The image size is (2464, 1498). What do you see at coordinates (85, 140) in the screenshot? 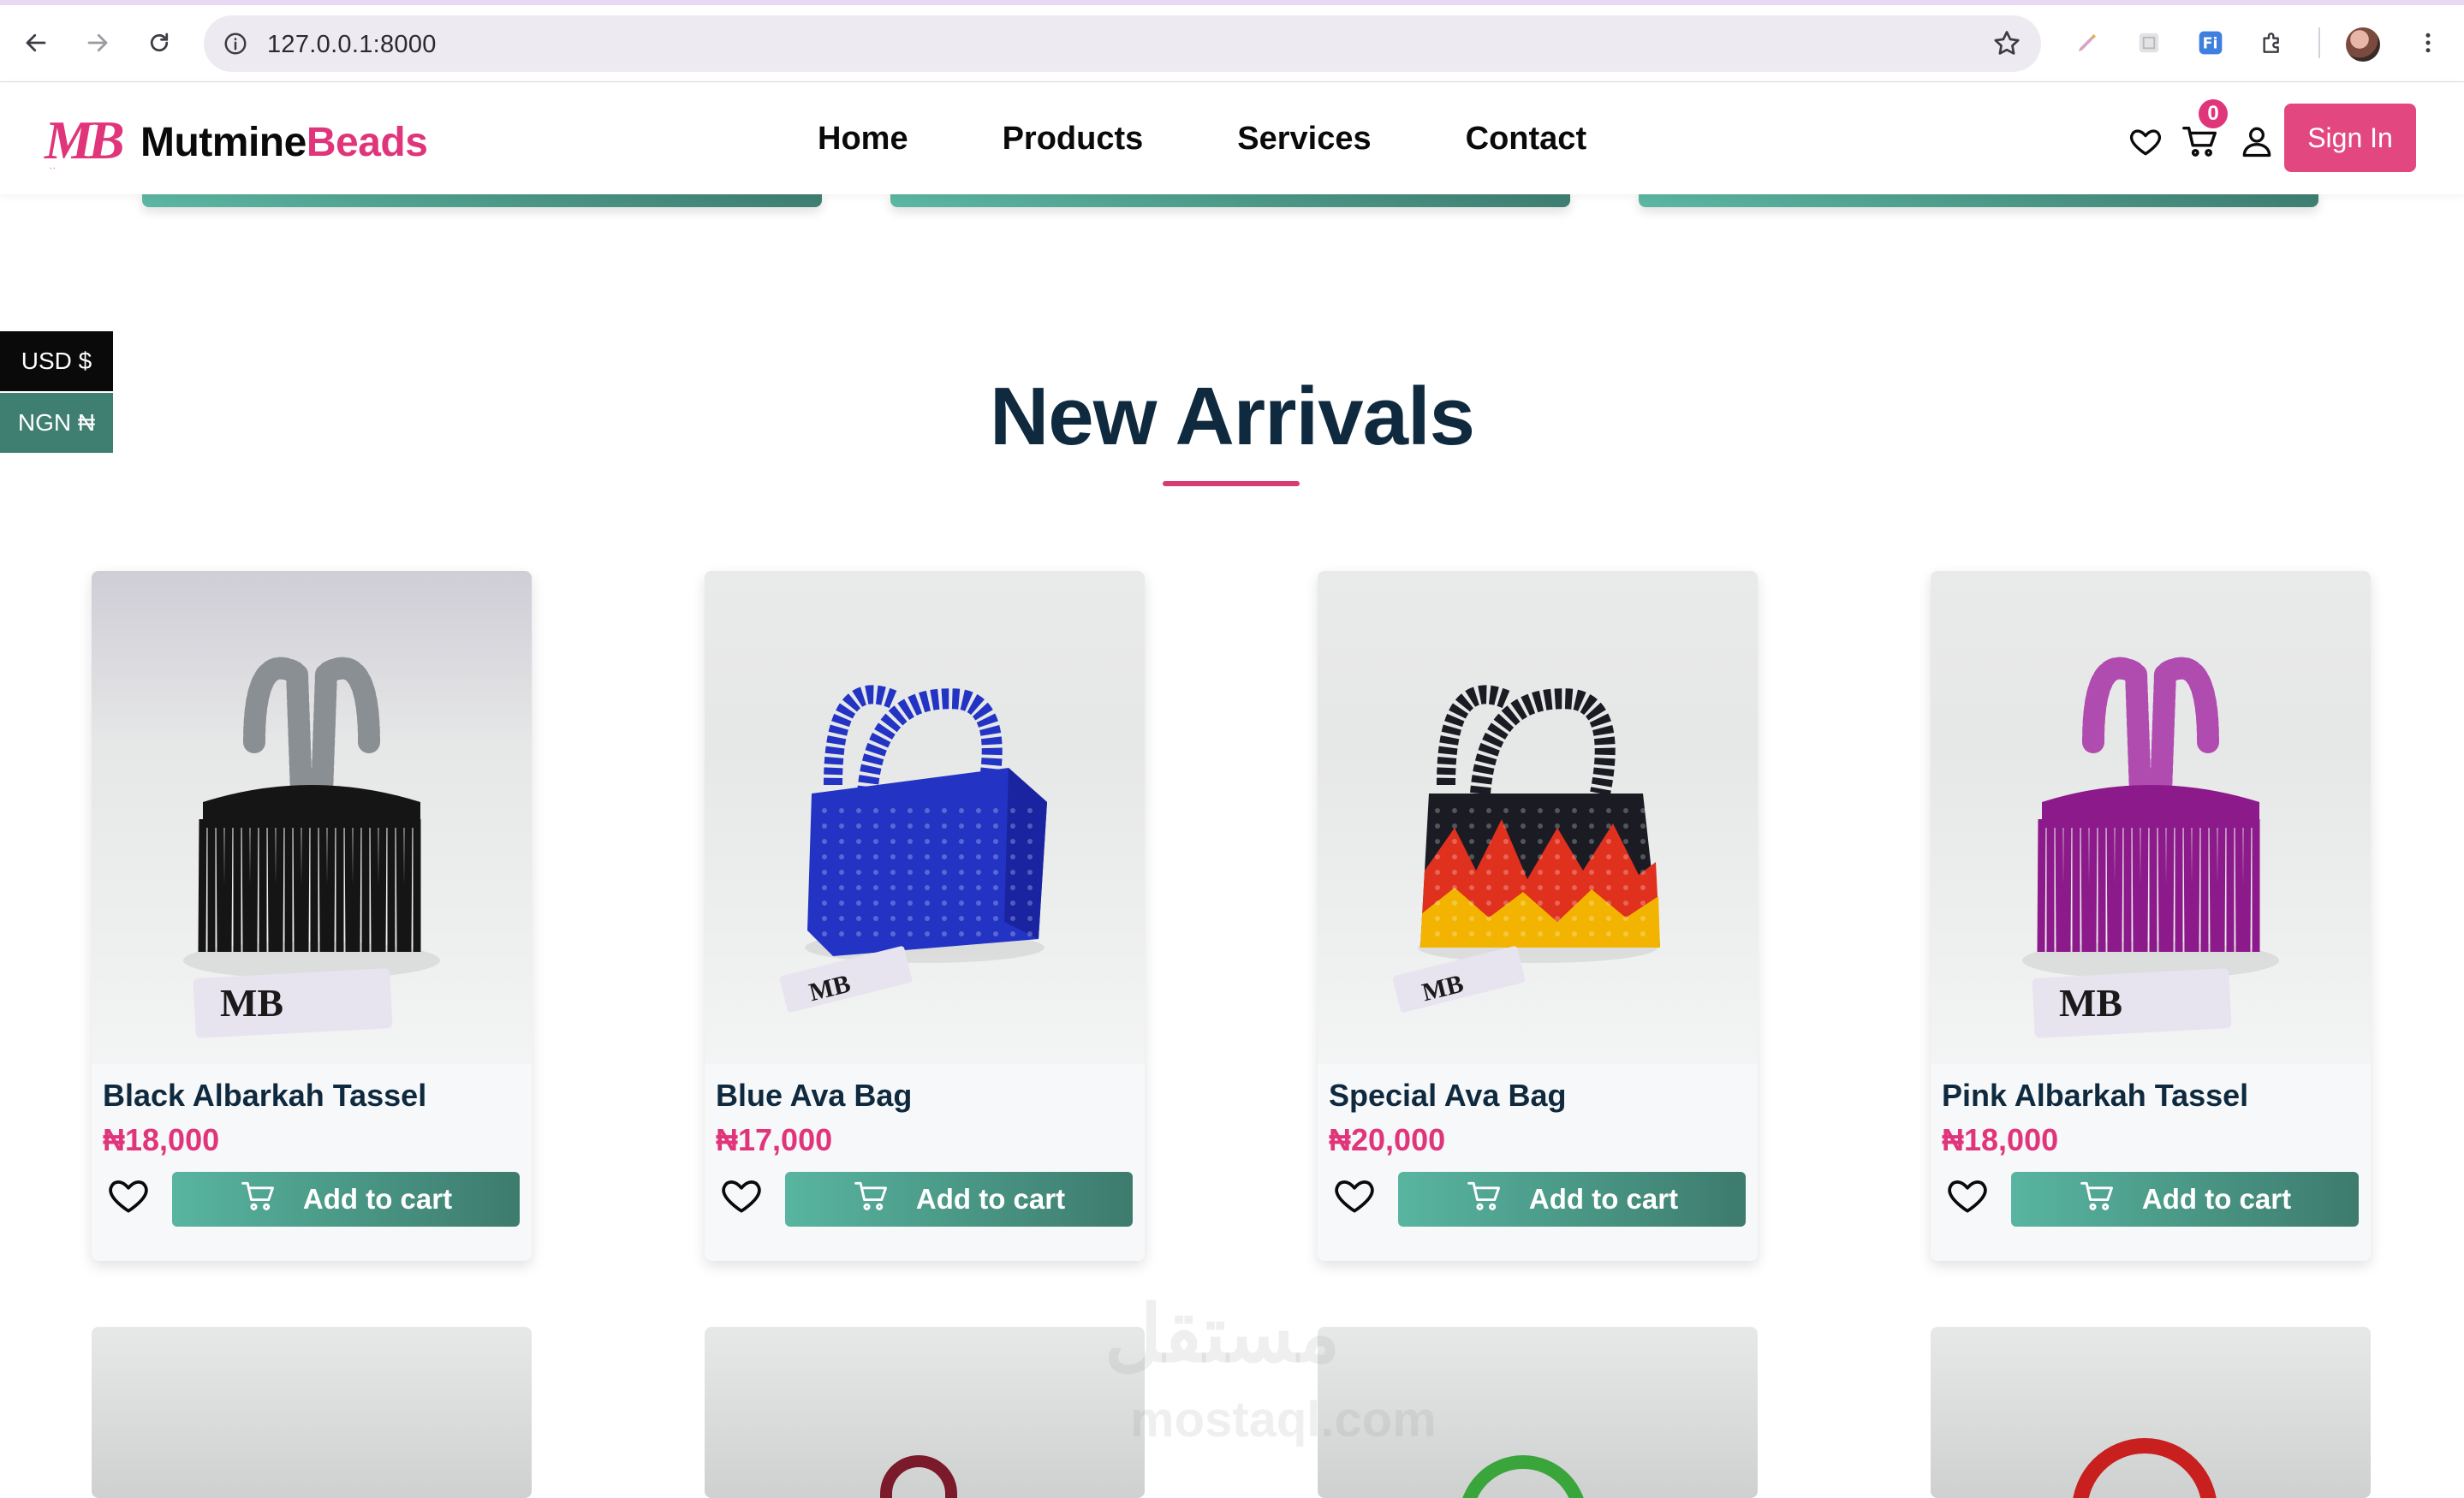
I see `logo-mark: MB · ·` at bounding box center [85, 140].